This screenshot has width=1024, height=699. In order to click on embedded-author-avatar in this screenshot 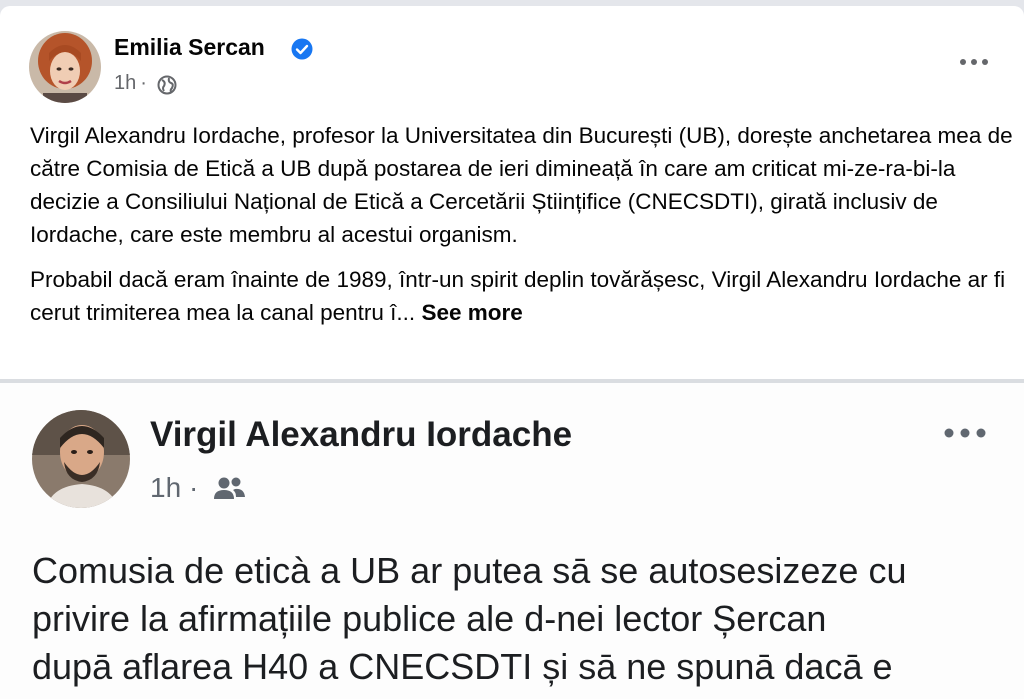, I will do `click(81, 459)`.